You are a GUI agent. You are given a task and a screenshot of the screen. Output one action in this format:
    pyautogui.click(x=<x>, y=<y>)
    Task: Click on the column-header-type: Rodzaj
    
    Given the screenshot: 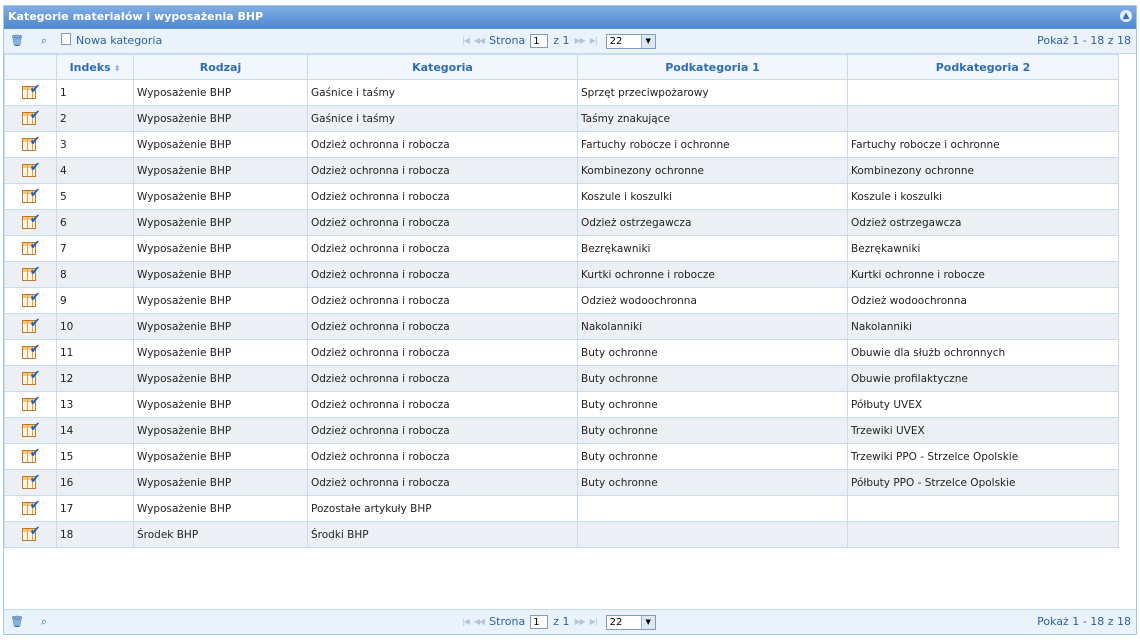 What is the action you would take?
    pyautogui.click(x=220, y=67)
    